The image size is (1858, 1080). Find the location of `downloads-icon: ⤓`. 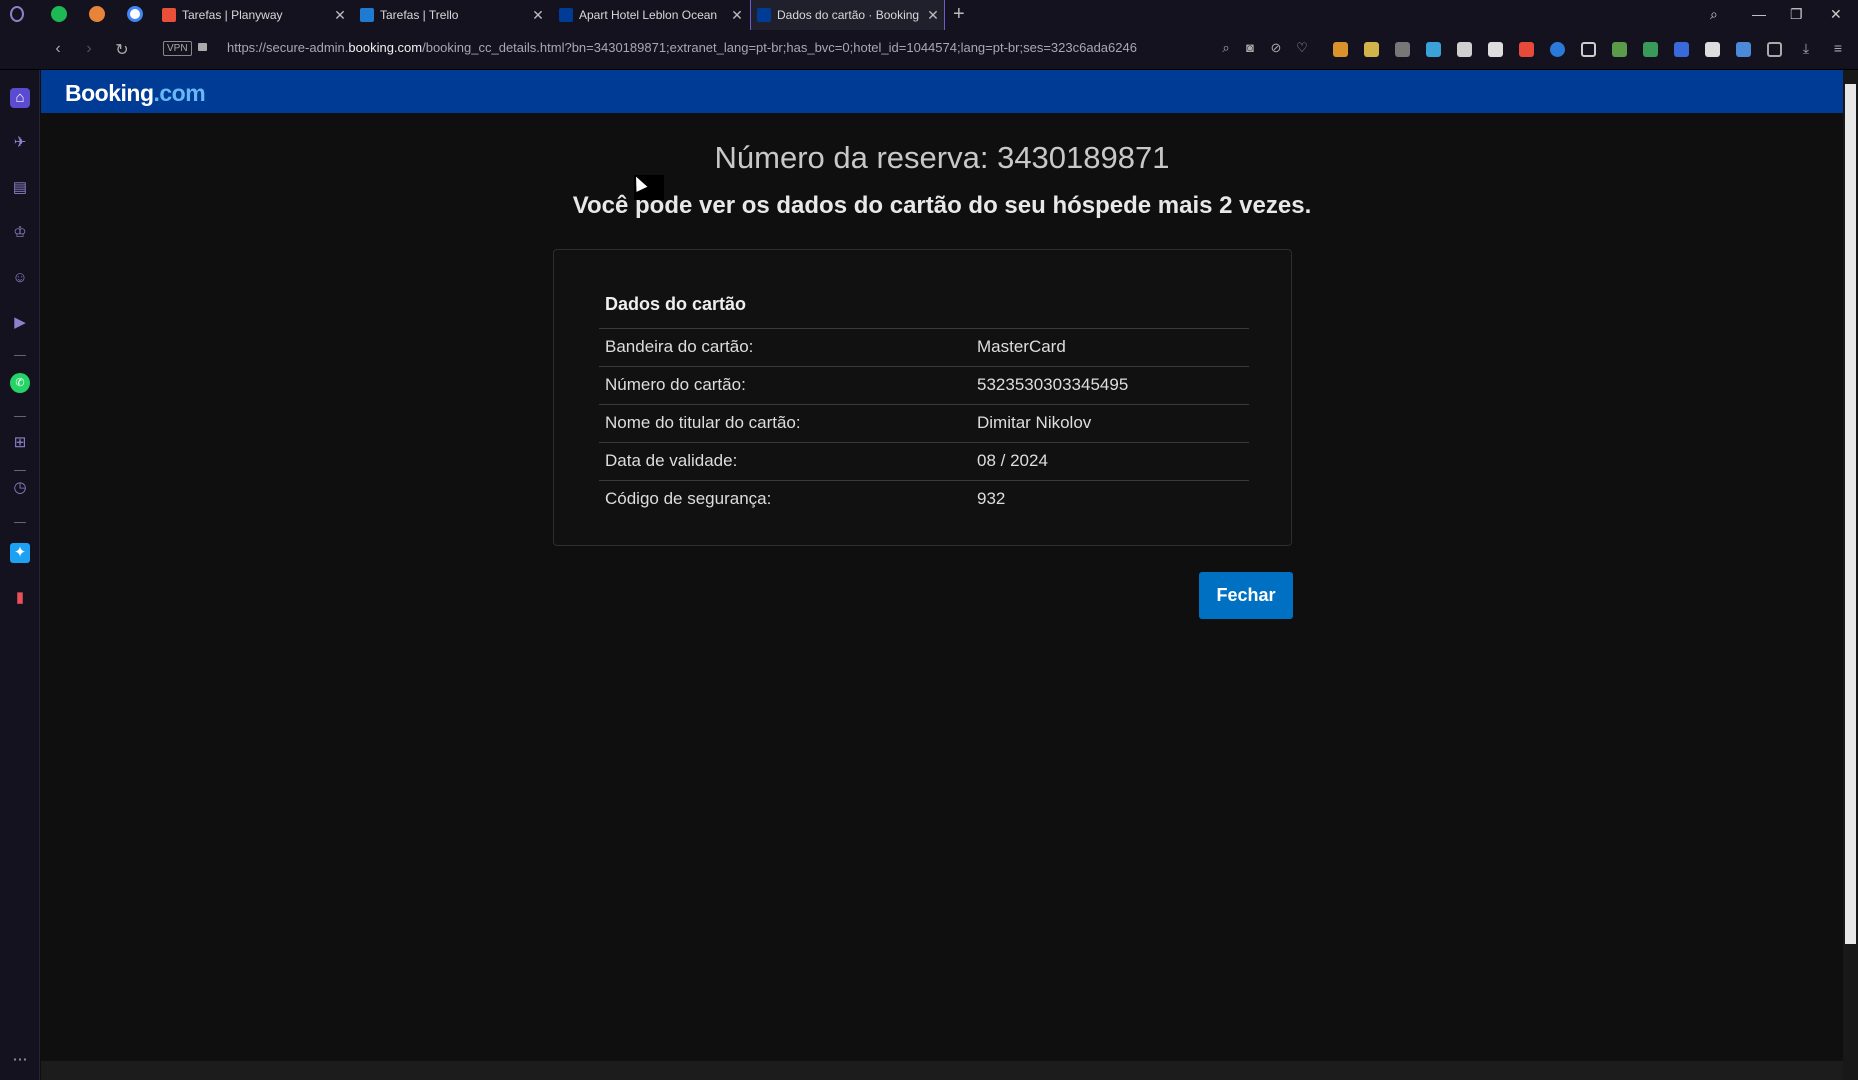

downloads-icon: ⤓ is located at coordinates (1806, 48).